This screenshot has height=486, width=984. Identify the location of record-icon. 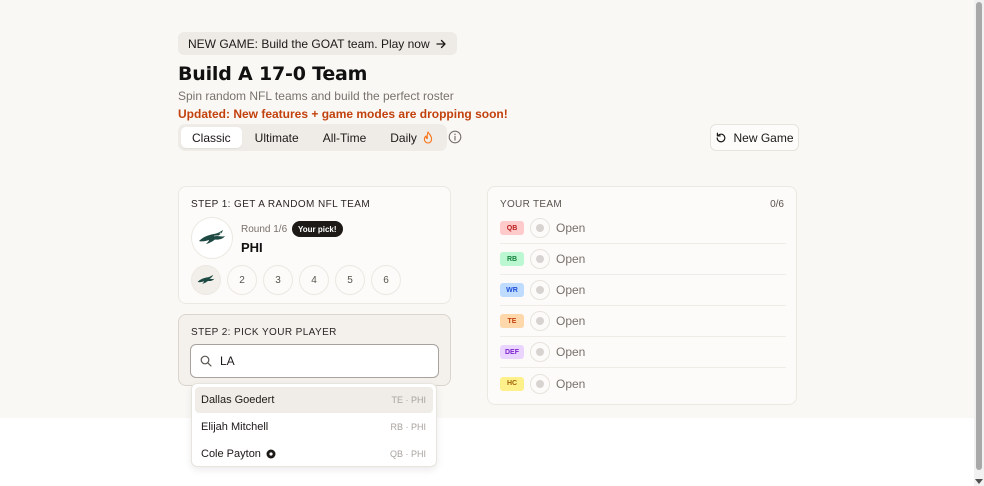
(271, 454).